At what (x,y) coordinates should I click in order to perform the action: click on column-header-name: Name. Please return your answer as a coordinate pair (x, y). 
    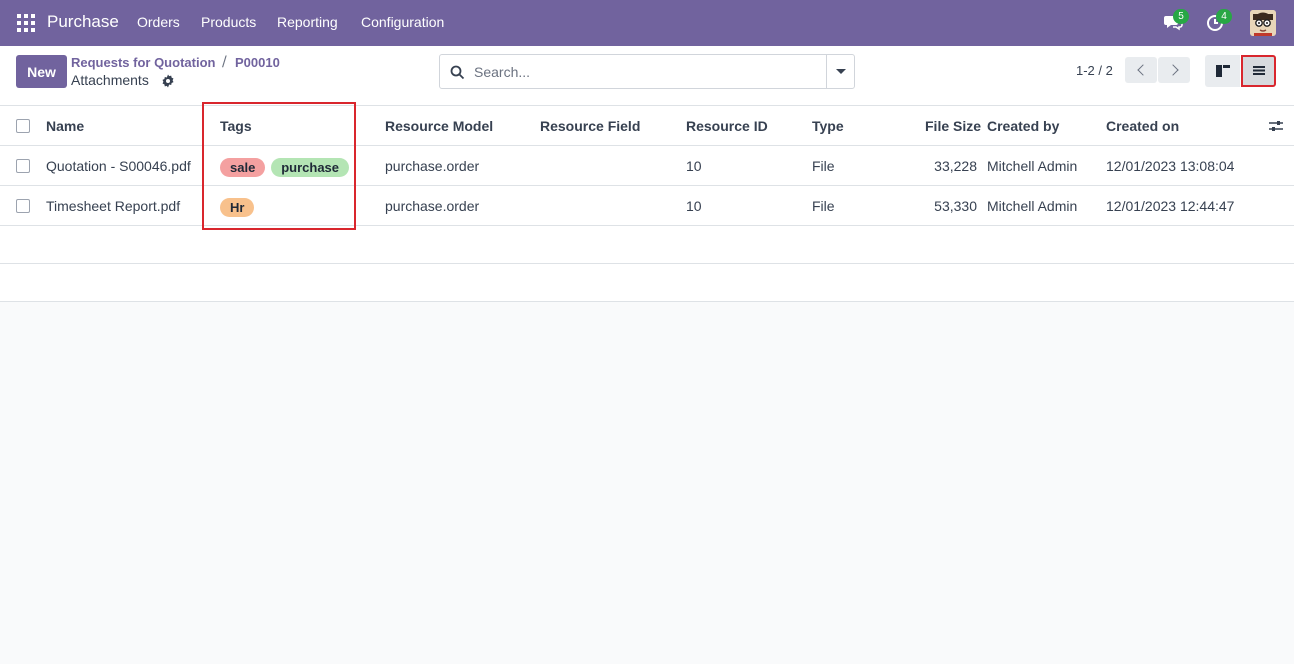
    Looking at the image, I should click on (65, 126).